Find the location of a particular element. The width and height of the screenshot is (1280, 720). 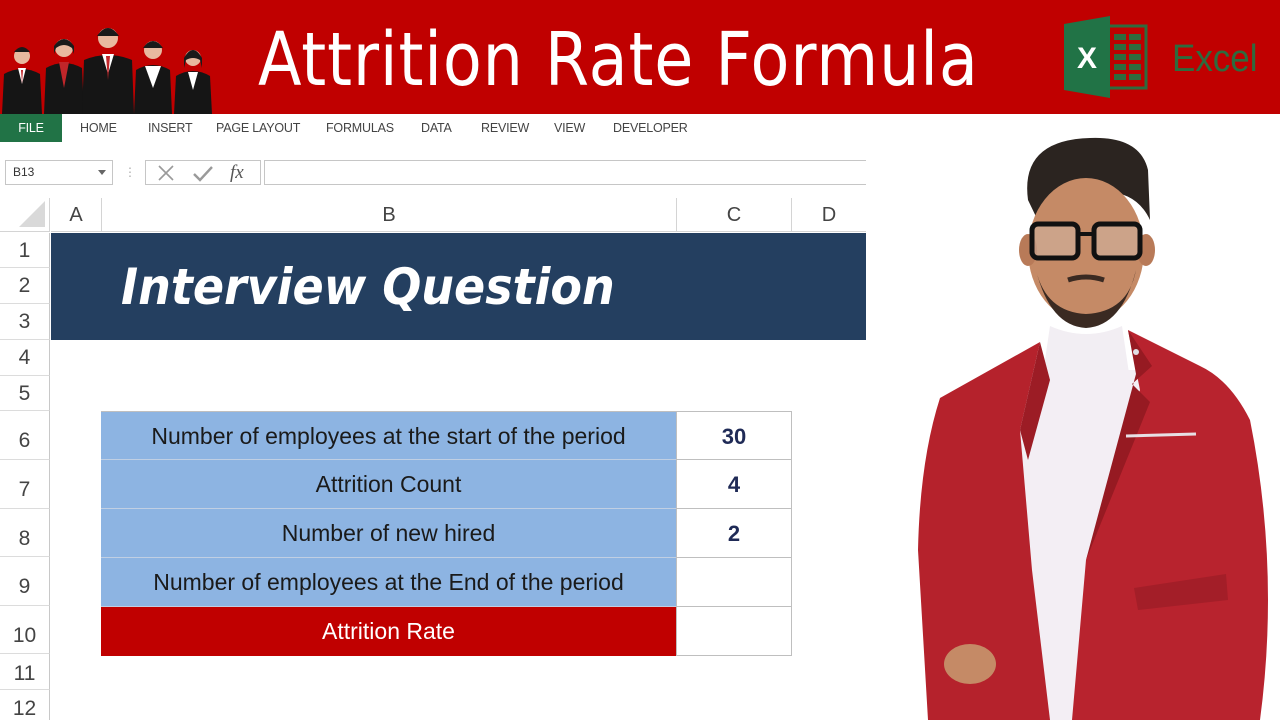

insert-function-icon: fx is located at coordinates (237, 173).